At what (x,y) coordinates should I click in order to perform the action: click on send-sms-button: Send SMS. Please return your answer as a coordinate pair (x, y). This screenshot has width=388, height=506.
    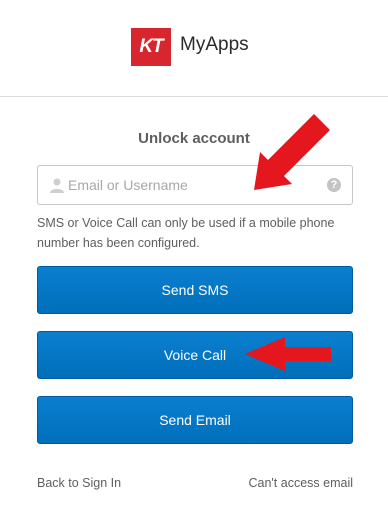
    Looking at the image, I should click on (195, 290).